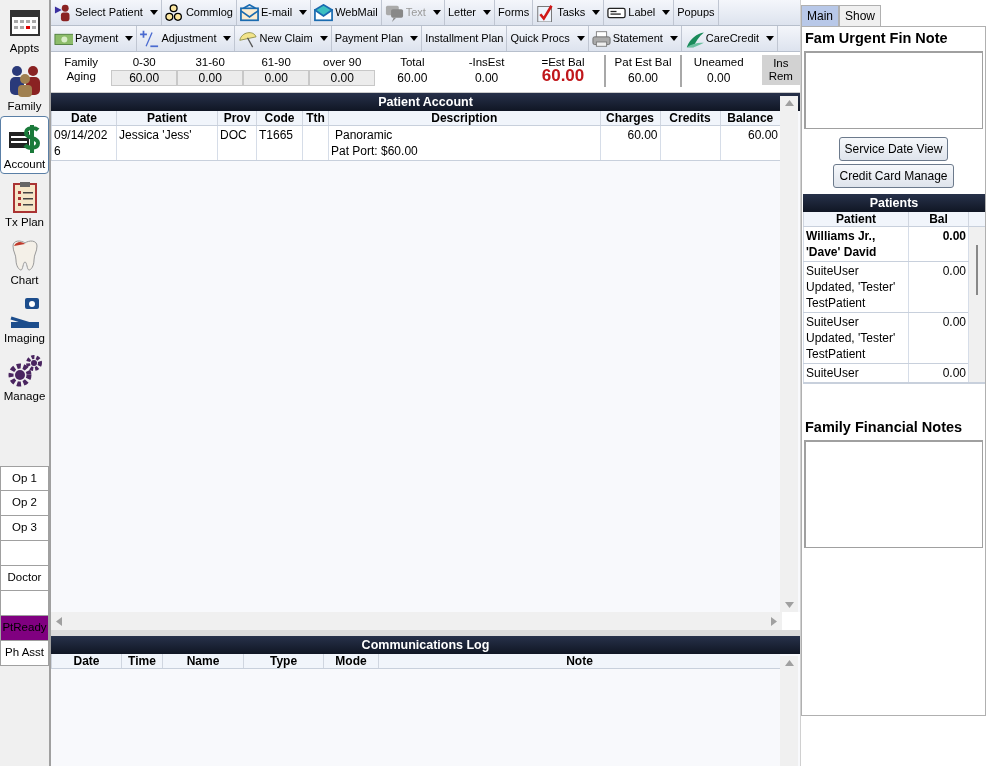 The width and height of the screenshot is (1001, 766). What do you see at coordinates (729, 38) in the screenshot?
I see `toolbar-button: CareCredit` at bounding box center [729, 38].